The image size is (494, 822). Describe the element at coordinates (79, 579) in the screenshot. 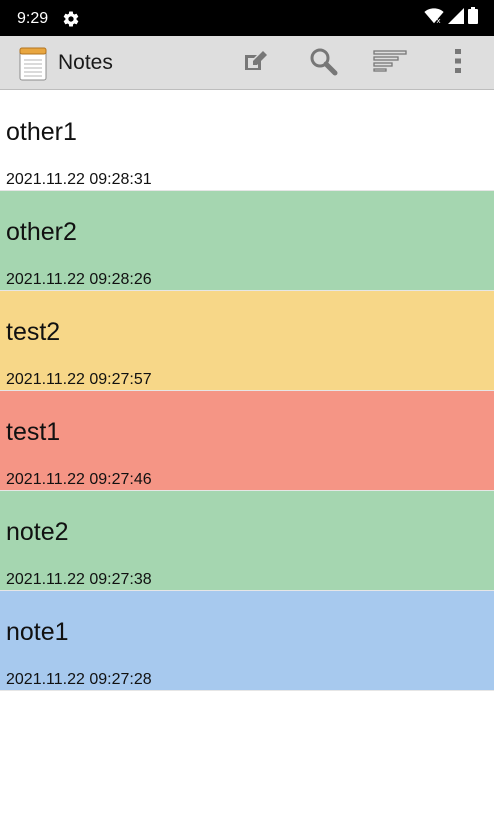

I see `note-date: 2021.11.22 09:27:38` at that location.